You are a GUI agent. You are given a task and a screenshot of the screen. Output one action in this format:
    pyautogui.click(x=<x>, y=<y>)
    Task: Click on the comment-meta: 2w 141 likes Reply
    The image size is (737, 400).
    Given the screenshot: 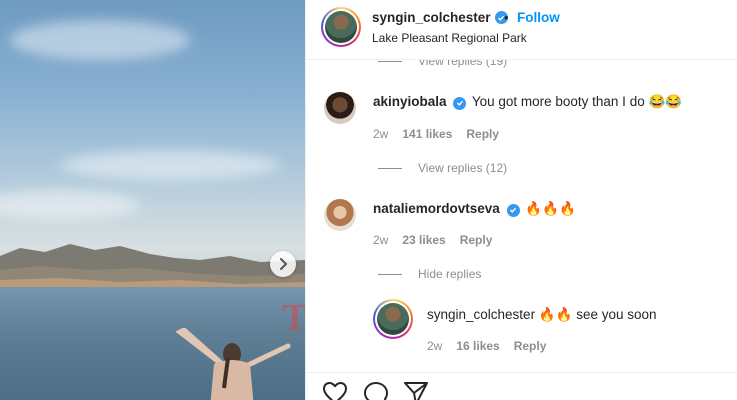 What is the action you would take?
    pyautogui.click(x=436, y=134)
    